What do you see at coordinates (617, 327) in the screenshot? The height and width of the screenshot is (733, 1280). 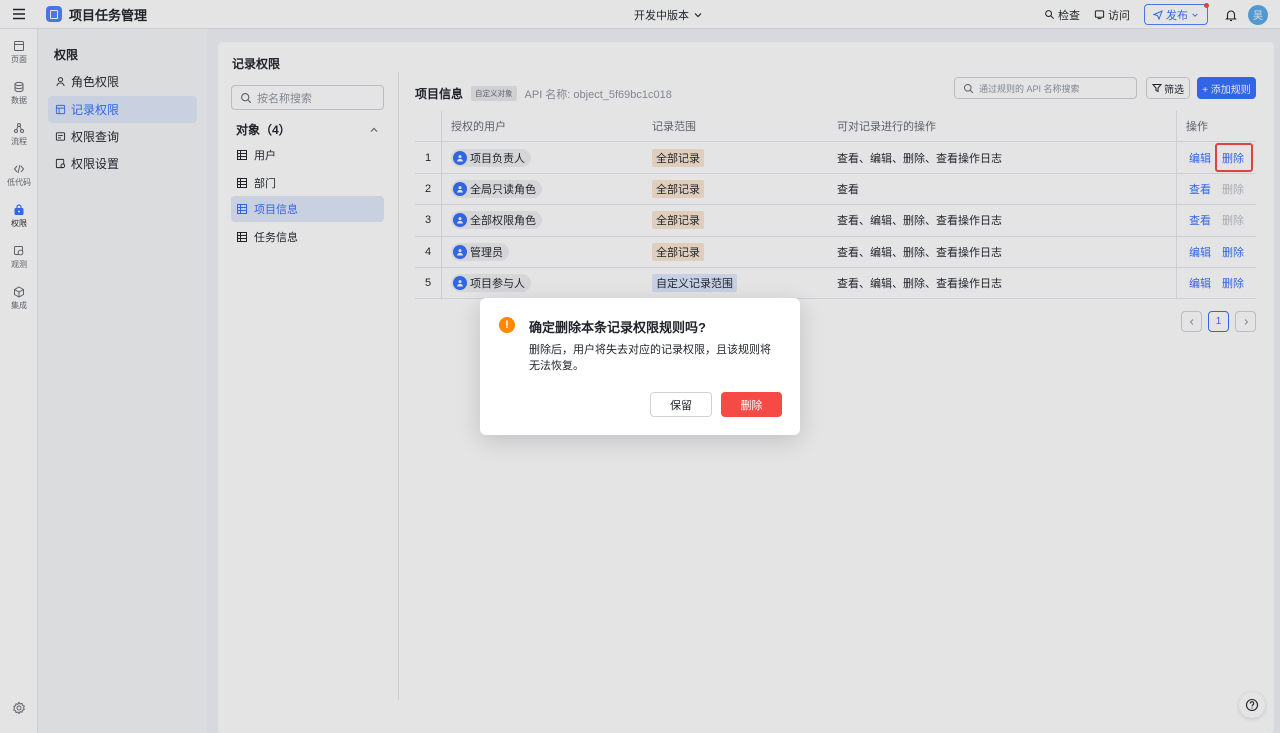 I see `dialog-title: 确定删除本条记录权限规则吗?` at bounding box center [617, 327].